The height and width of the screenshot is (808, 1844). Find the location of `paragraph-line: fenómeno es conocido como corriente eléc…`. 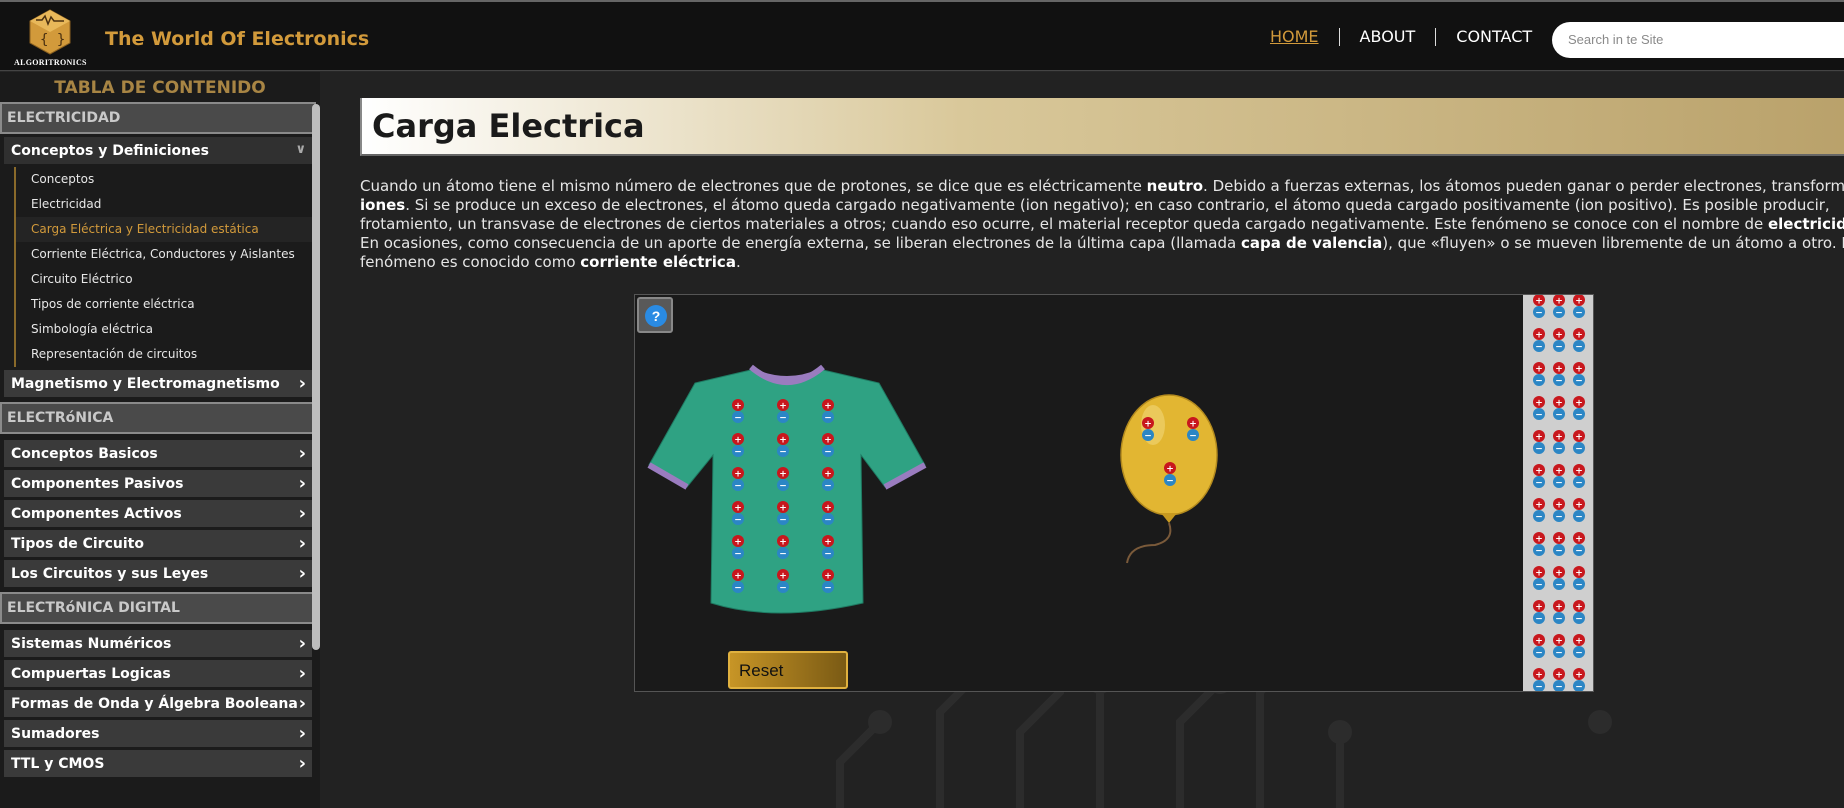

paragraph-line: fenómeno es conocido como corriente eléc… is located at coordinates (1102, 262).